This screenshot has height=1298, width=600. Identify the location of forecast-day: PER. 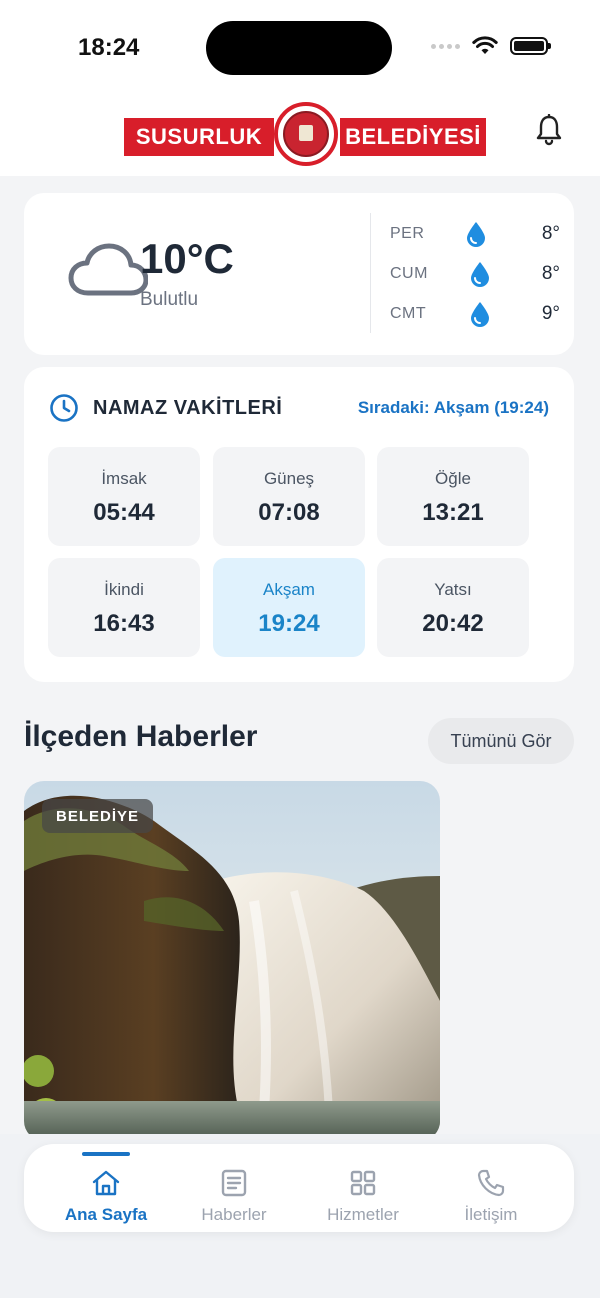
(407, 233).